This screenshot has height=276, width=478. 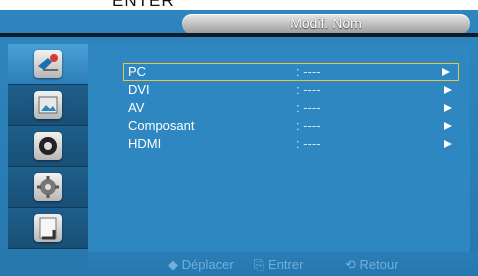 What do you see at coordinates (350, 264) in the screenshot?
I see `return-icon: ⟲` at bounding box center [350, 264].